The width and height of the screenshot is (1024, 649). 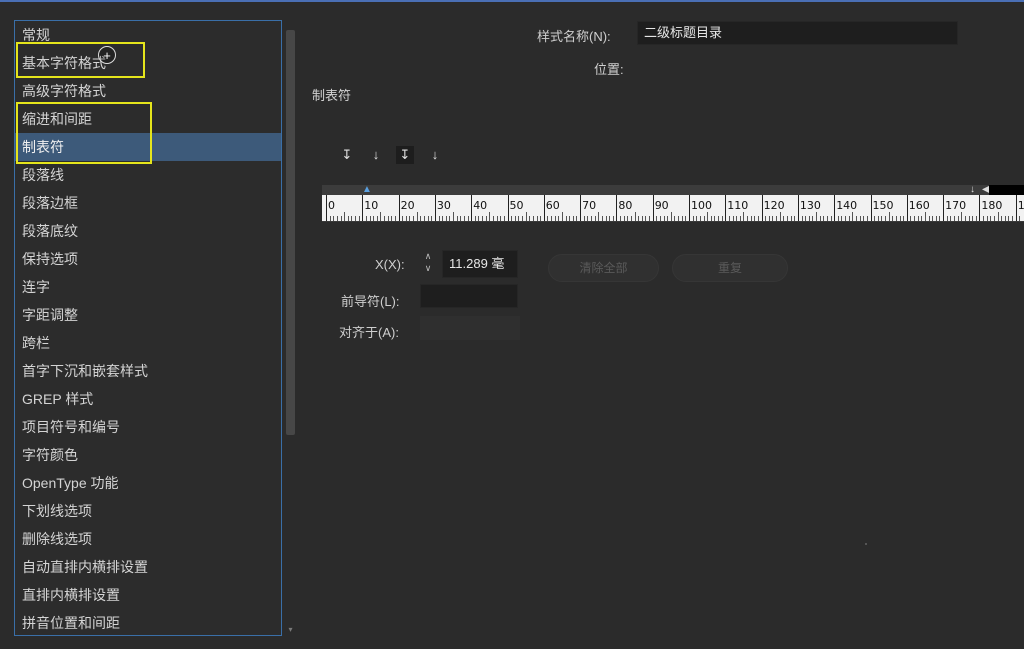 I want to click on section-title: 制表符, so click(x=332, y=95).